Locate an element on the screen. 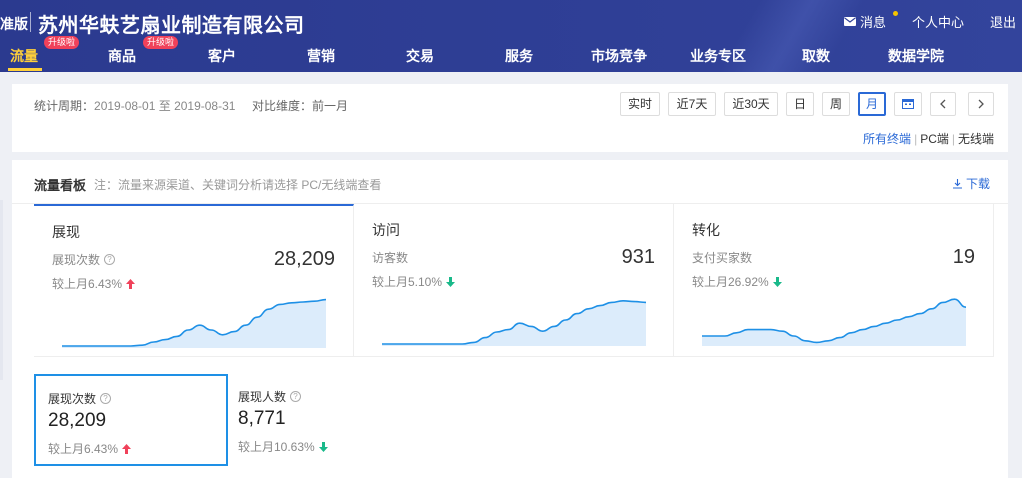  nav-business-zone: 业务专区 is located at coordinates (718, 56).